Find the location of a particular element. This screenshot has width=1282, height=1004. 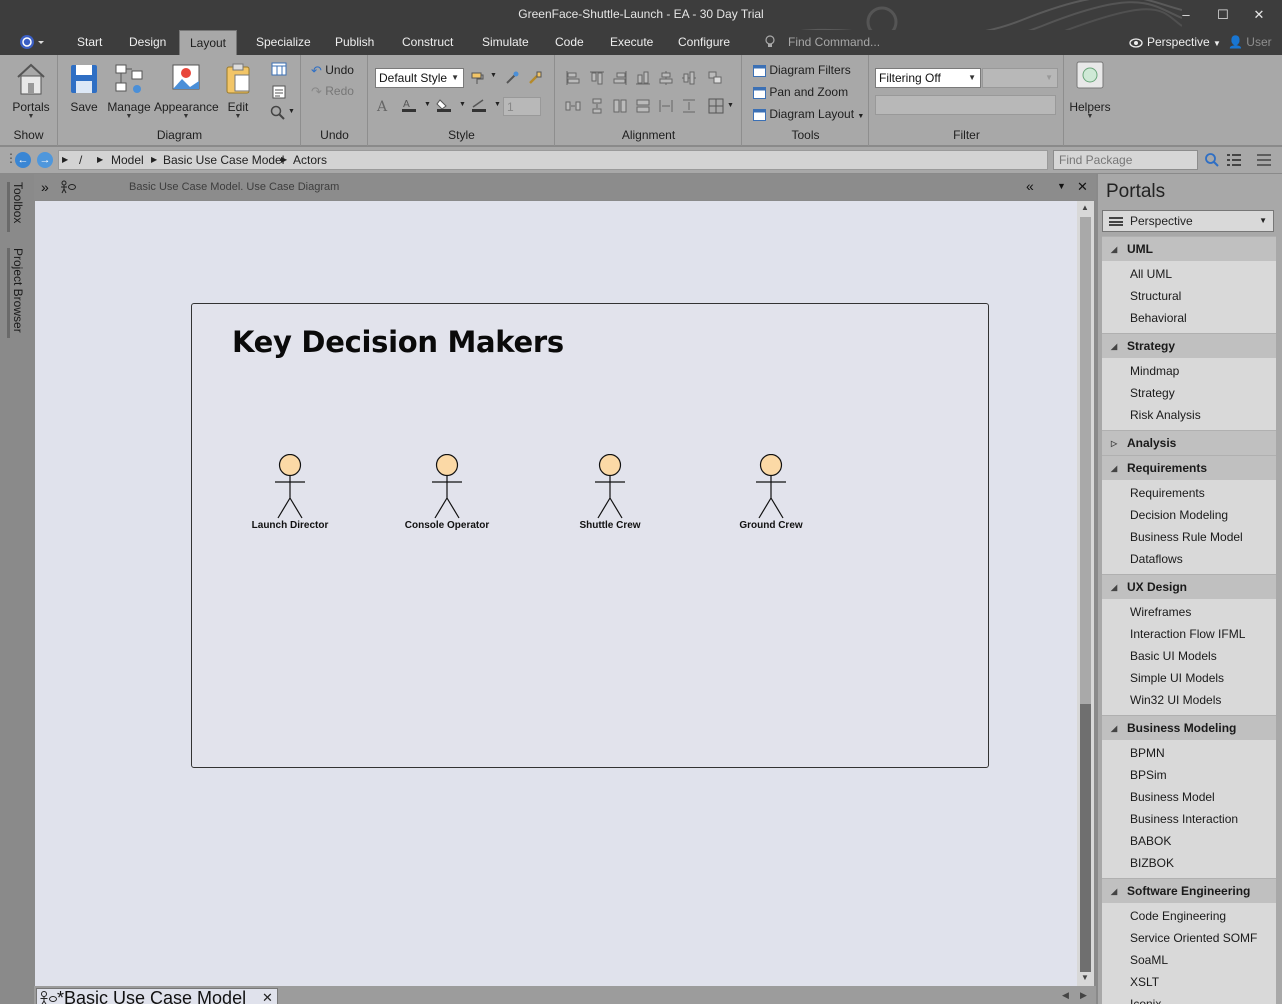

portal-item: Risk Analysis is located at coordinates (1189, 415).